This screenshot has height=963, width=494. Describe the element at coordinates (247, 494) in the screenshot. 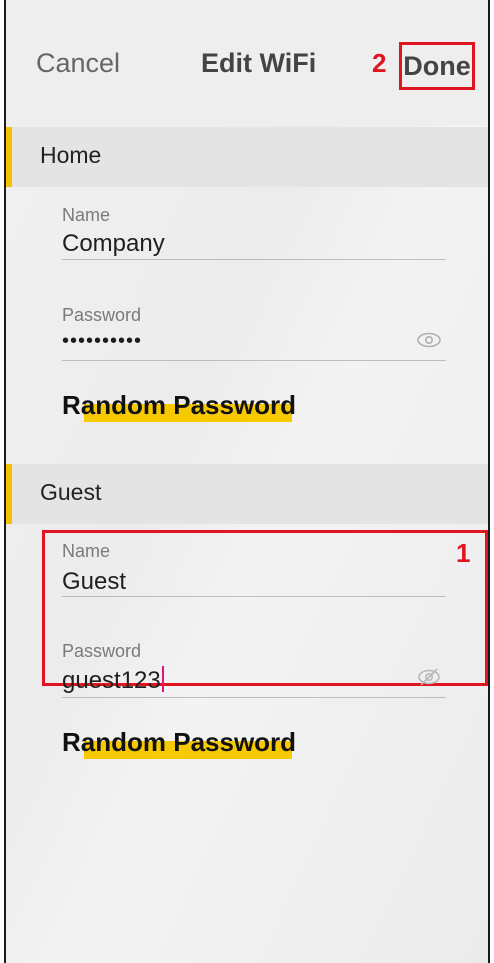

I see `section-header-guest: Guest` at that location.